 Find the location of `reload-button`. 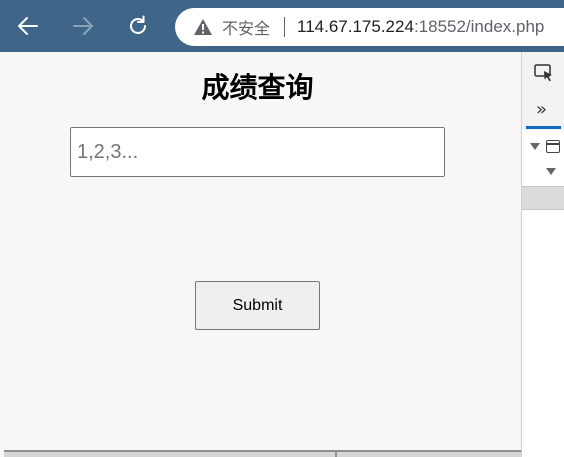

reload-button is located at coordinates (138, 26).